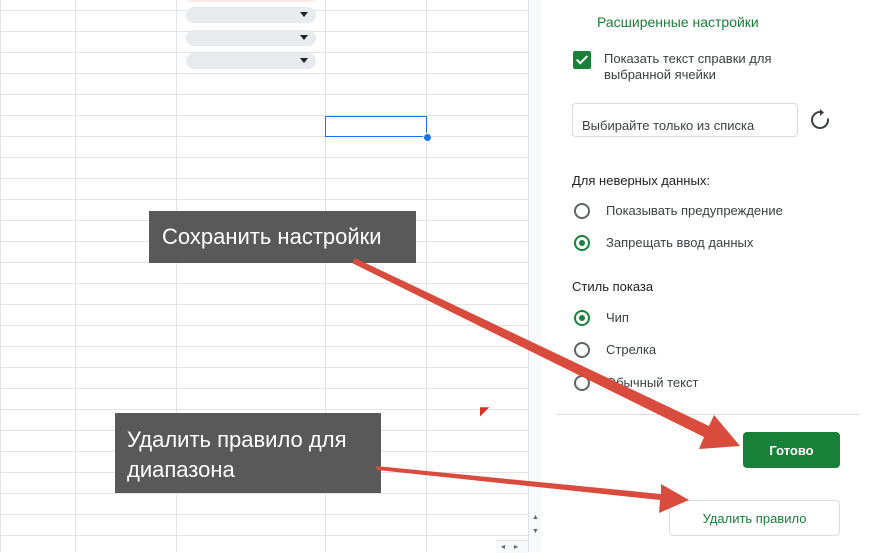 The height and width of the screenshot is (553, 874). Describe the element at coordinates (820, 120) in the screenshot. I see `refresh-icon` at that location.